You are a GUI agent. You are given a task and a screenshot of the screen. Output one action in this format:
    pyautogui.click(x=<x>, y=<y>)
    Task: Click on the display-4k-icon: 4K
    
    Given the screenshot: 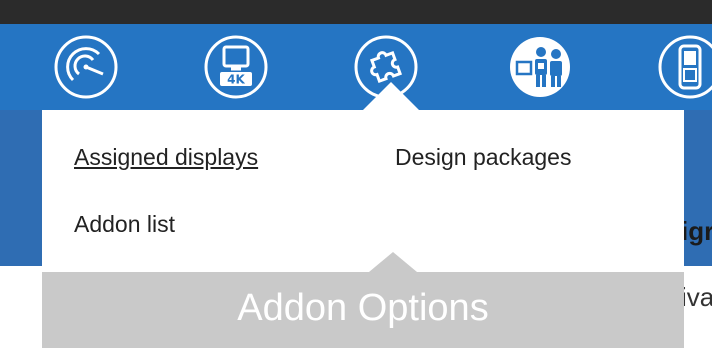 What is the action you would take?
    pyautogui.click(x=236, y=67)
    